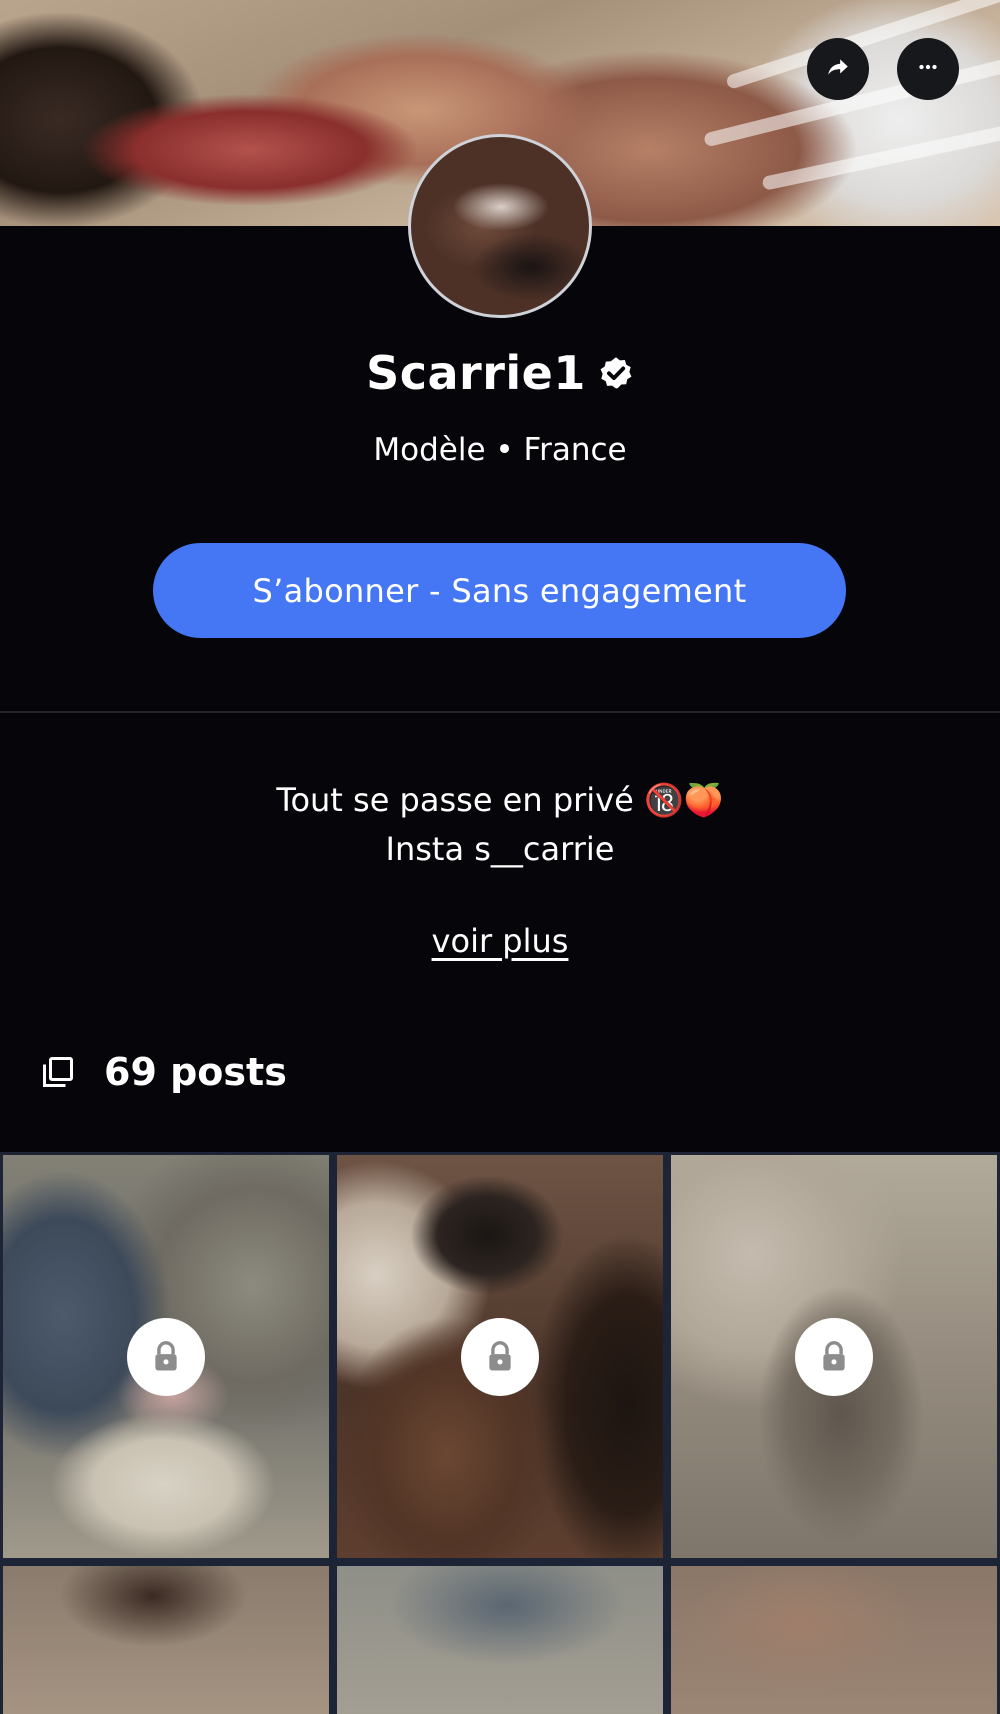 The width and height of the screenshot is (1000, 1714). I want to click on see-more-link: voir plus, so click(500, 941).